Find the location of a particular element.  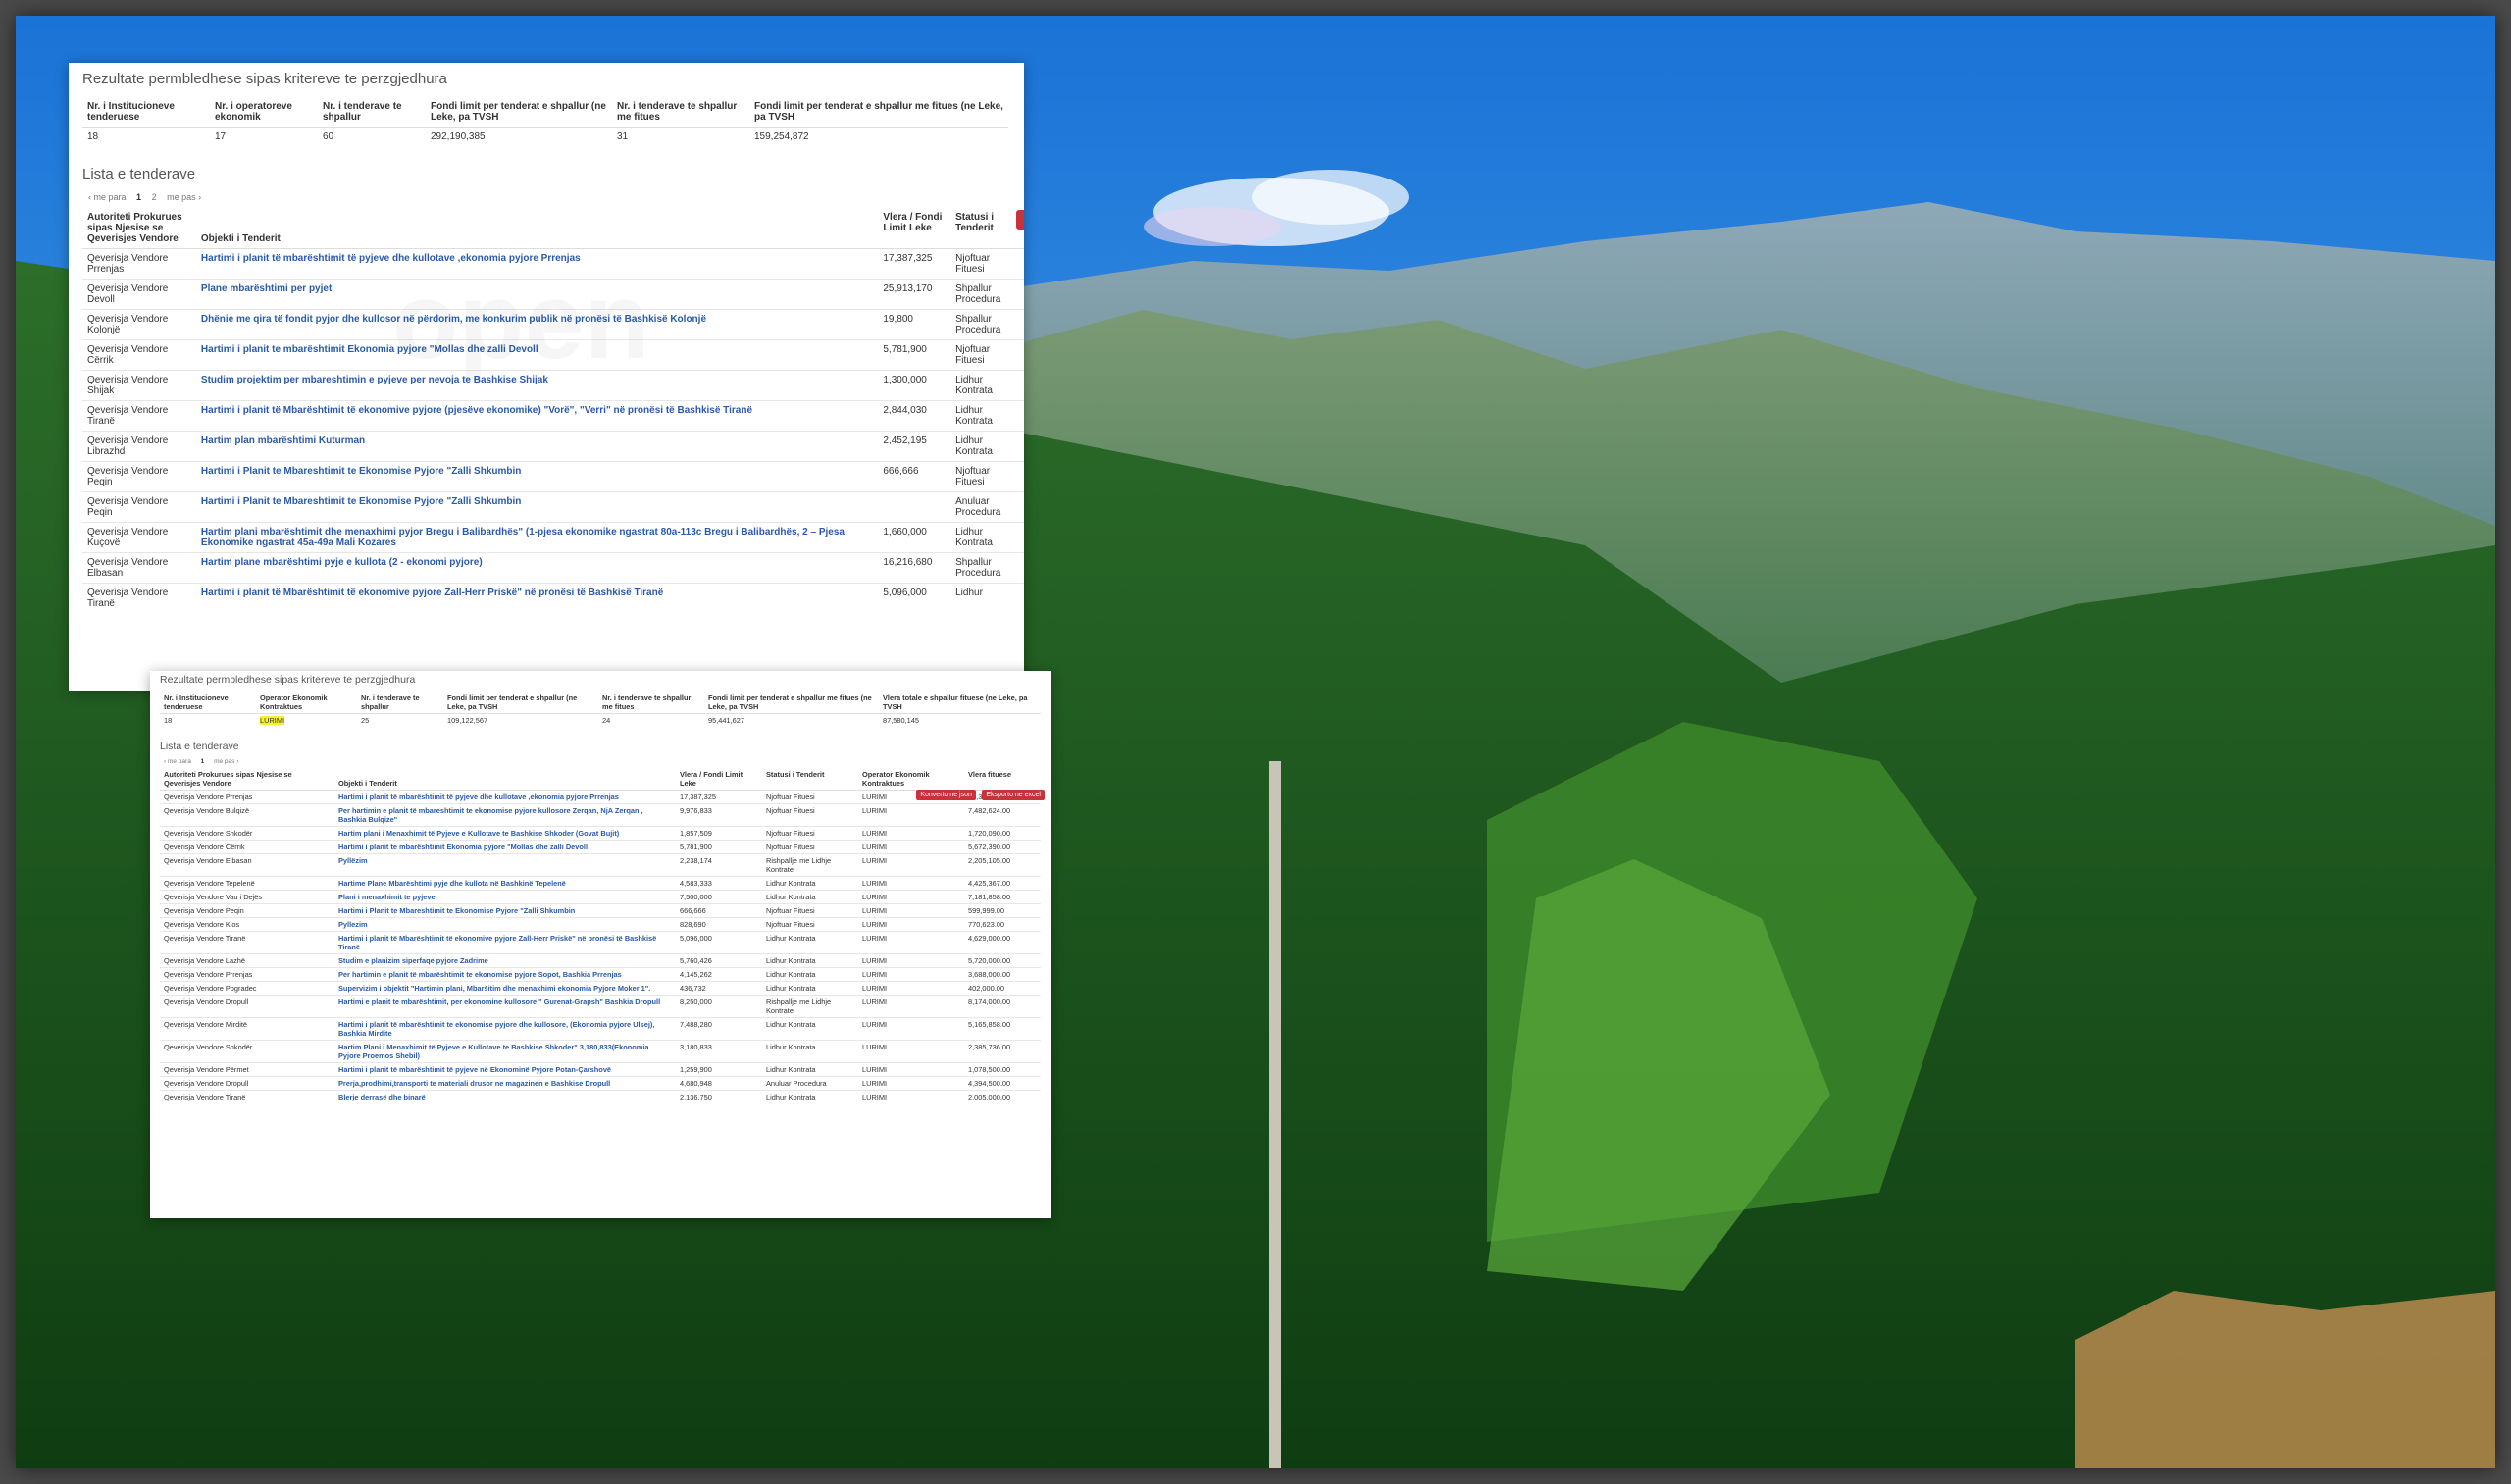

export-excel-button: Eksporto ne excel is located at coordinates (1013, 795).